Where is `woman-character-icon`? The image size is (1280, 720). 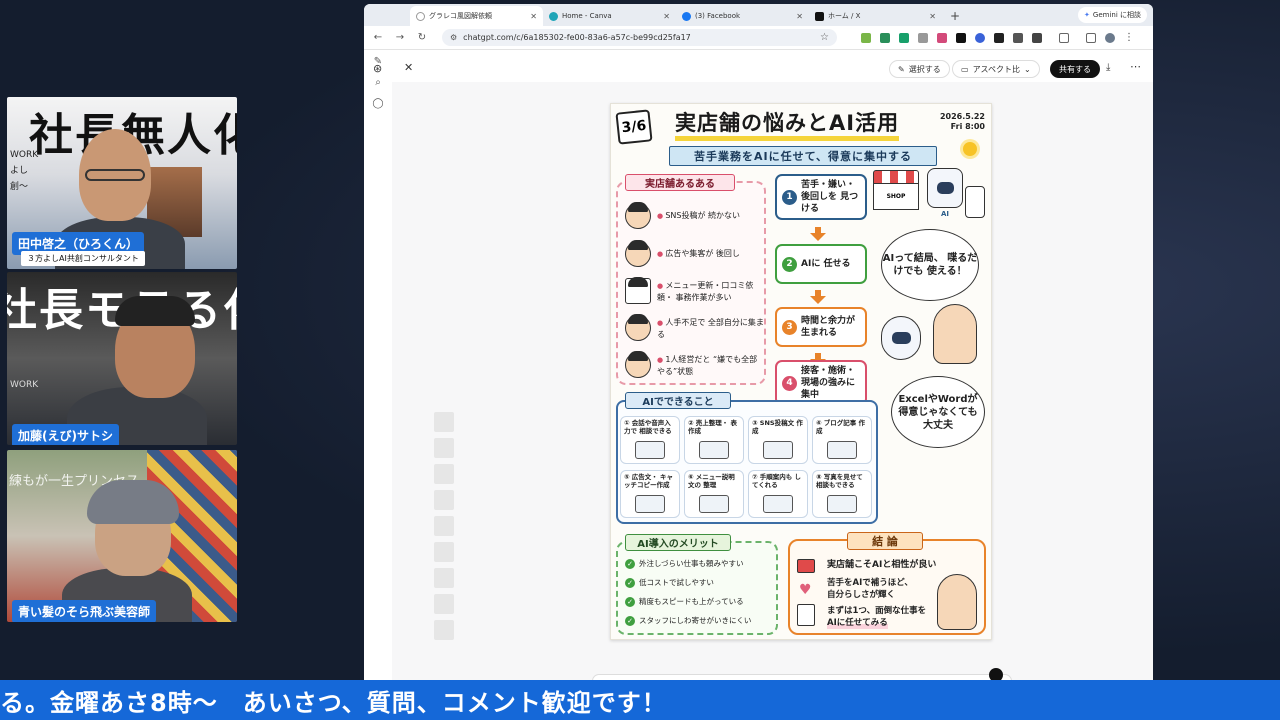
woman-character-icon is located at coordinates (957, 602).